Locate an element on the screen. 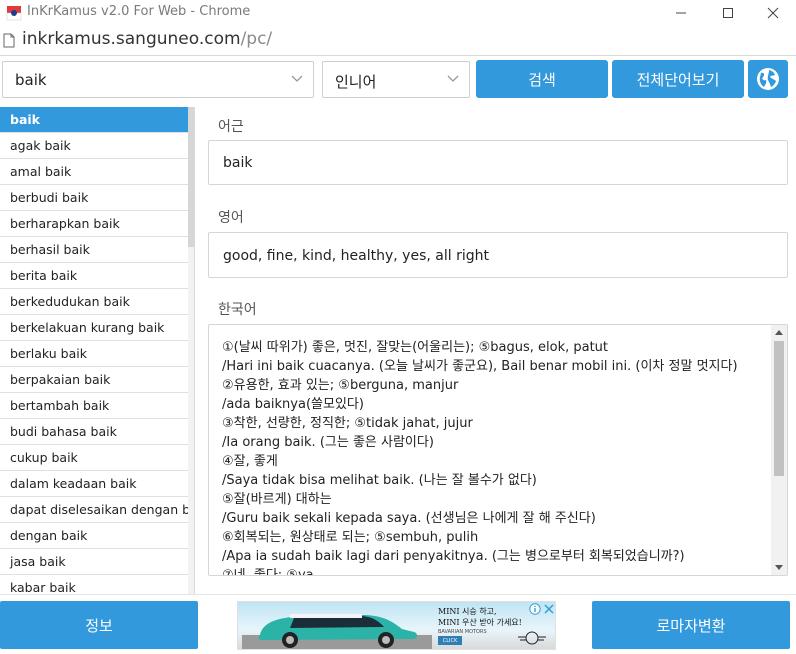 The image size is (796, 654). scroll-up-icon is located at coordinates (779, 332).